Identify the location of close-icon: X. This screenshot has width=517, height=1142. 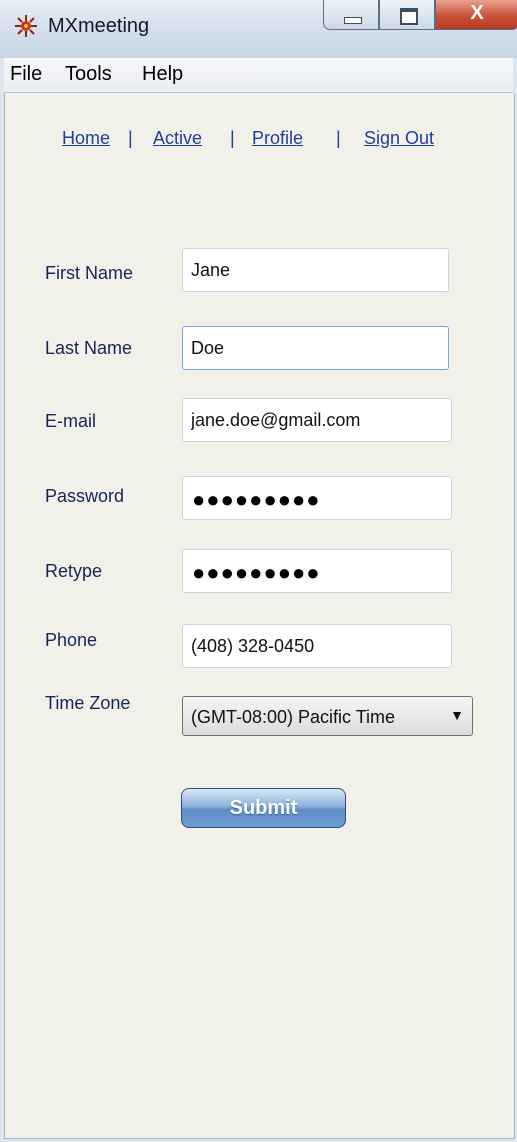
(477, 13).